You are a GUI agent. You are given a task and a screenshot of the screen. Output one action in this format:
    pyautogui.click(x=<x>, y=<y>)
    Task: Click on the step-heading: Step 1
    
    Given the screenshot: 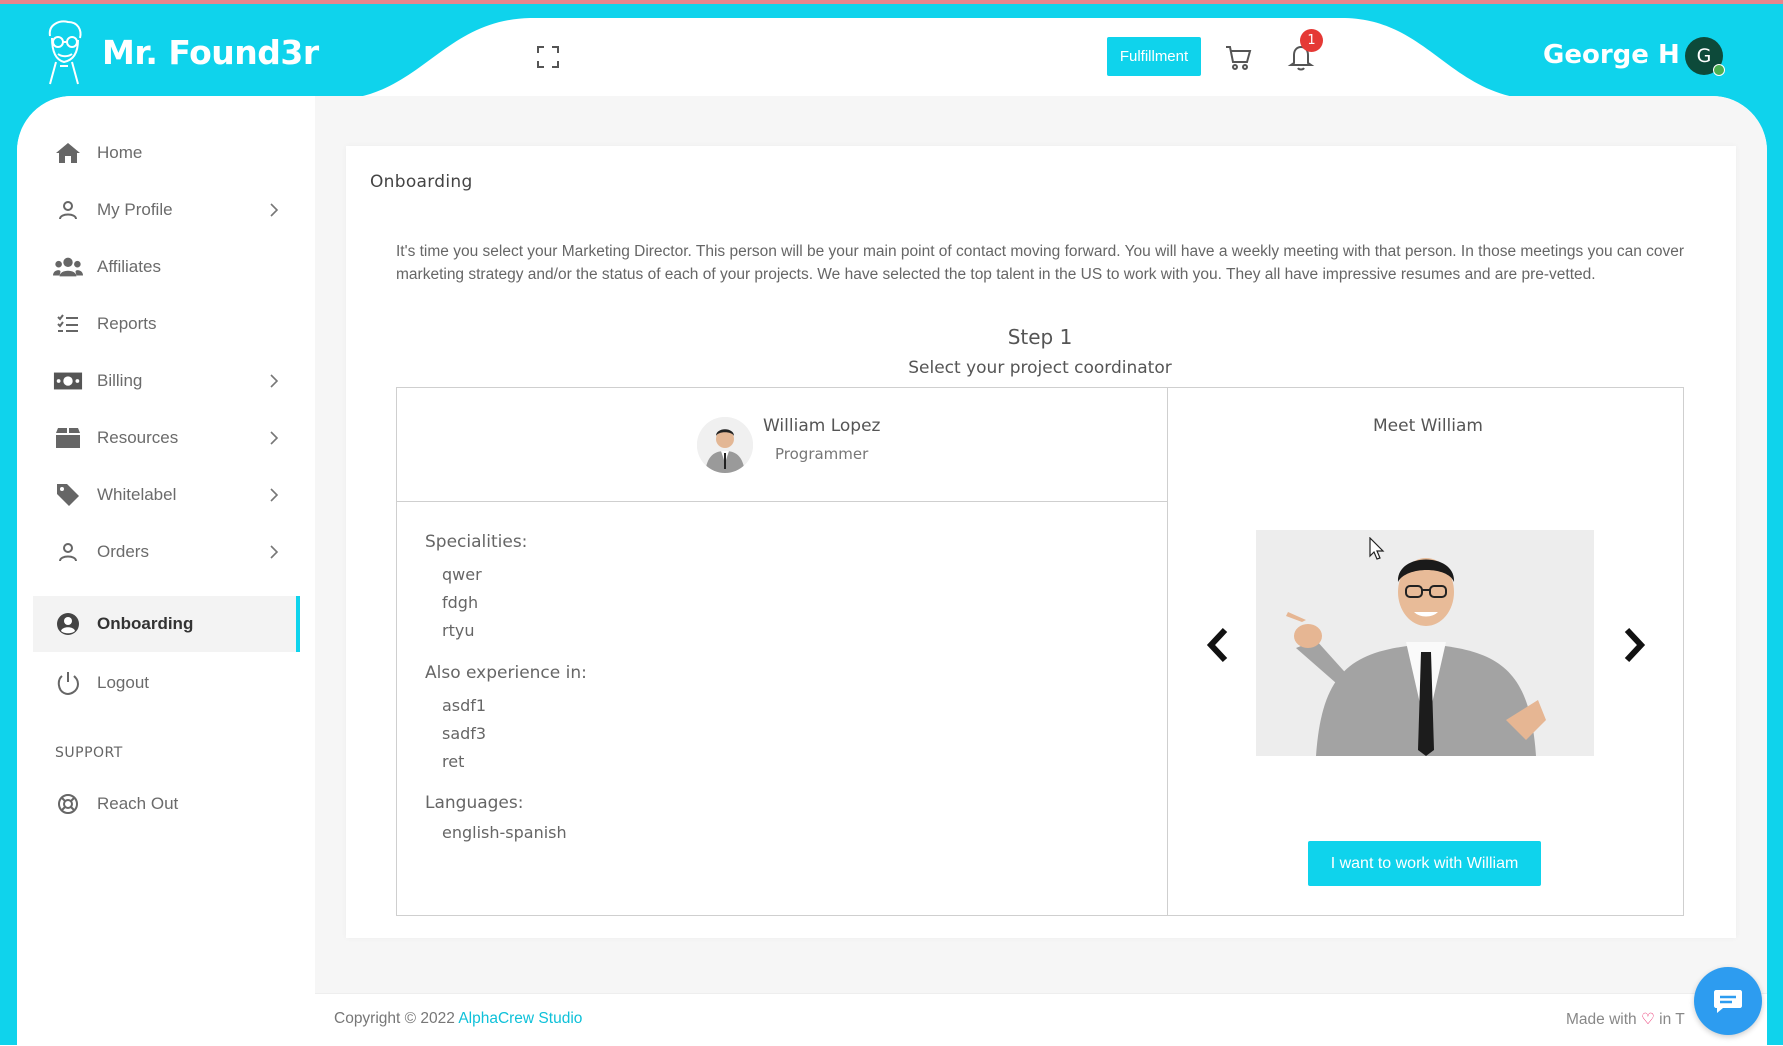 What is the action you would take?
    pyautogui.click(x=1040, y=337)
    